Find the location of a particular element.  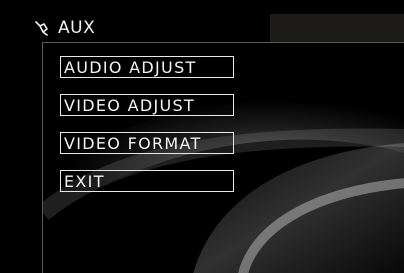

source-indicator: AUX is located at coordinates (64, 28).